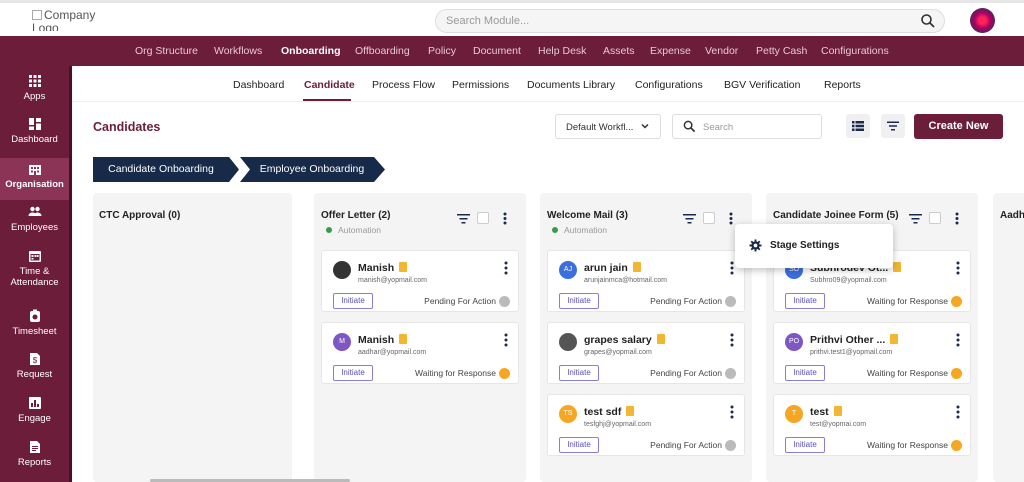  What do you see at coordinates (497, 51) in the screenshot?
I see `nav-document: Document` at bounding box center [497, 51].